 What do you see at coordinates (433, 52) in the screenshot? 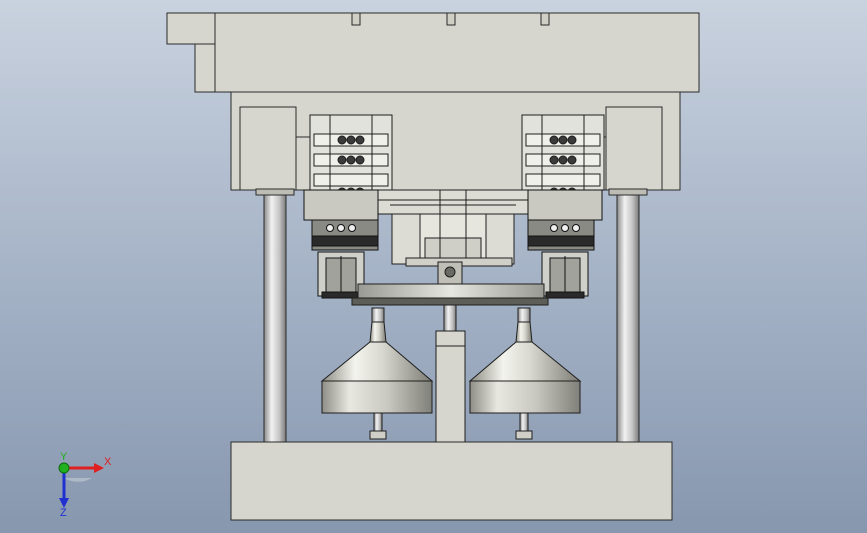
I see `top-plate` at bounding box center [433, 52].